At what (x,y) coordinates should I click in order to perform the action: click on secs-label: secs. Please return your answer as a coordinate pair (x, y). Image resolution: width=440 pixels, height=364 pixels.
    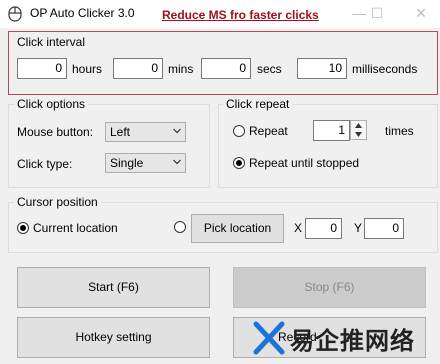
    Looking at the image, I should click on (269, 69).